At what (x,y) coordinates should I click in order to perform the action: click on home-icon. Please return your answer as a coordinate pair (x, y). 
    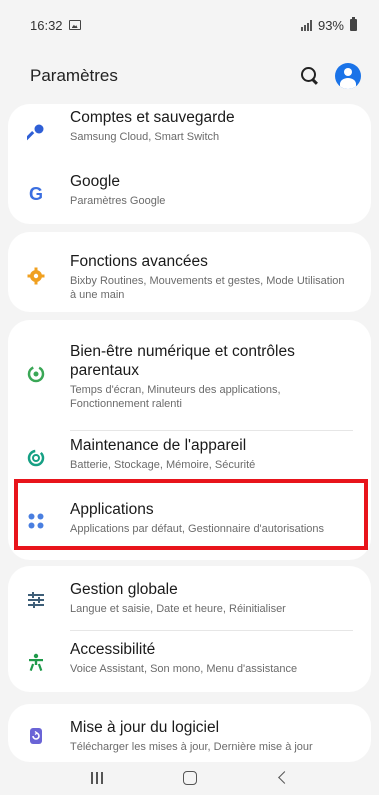
    Looking at the image, I should click on (189, 777).